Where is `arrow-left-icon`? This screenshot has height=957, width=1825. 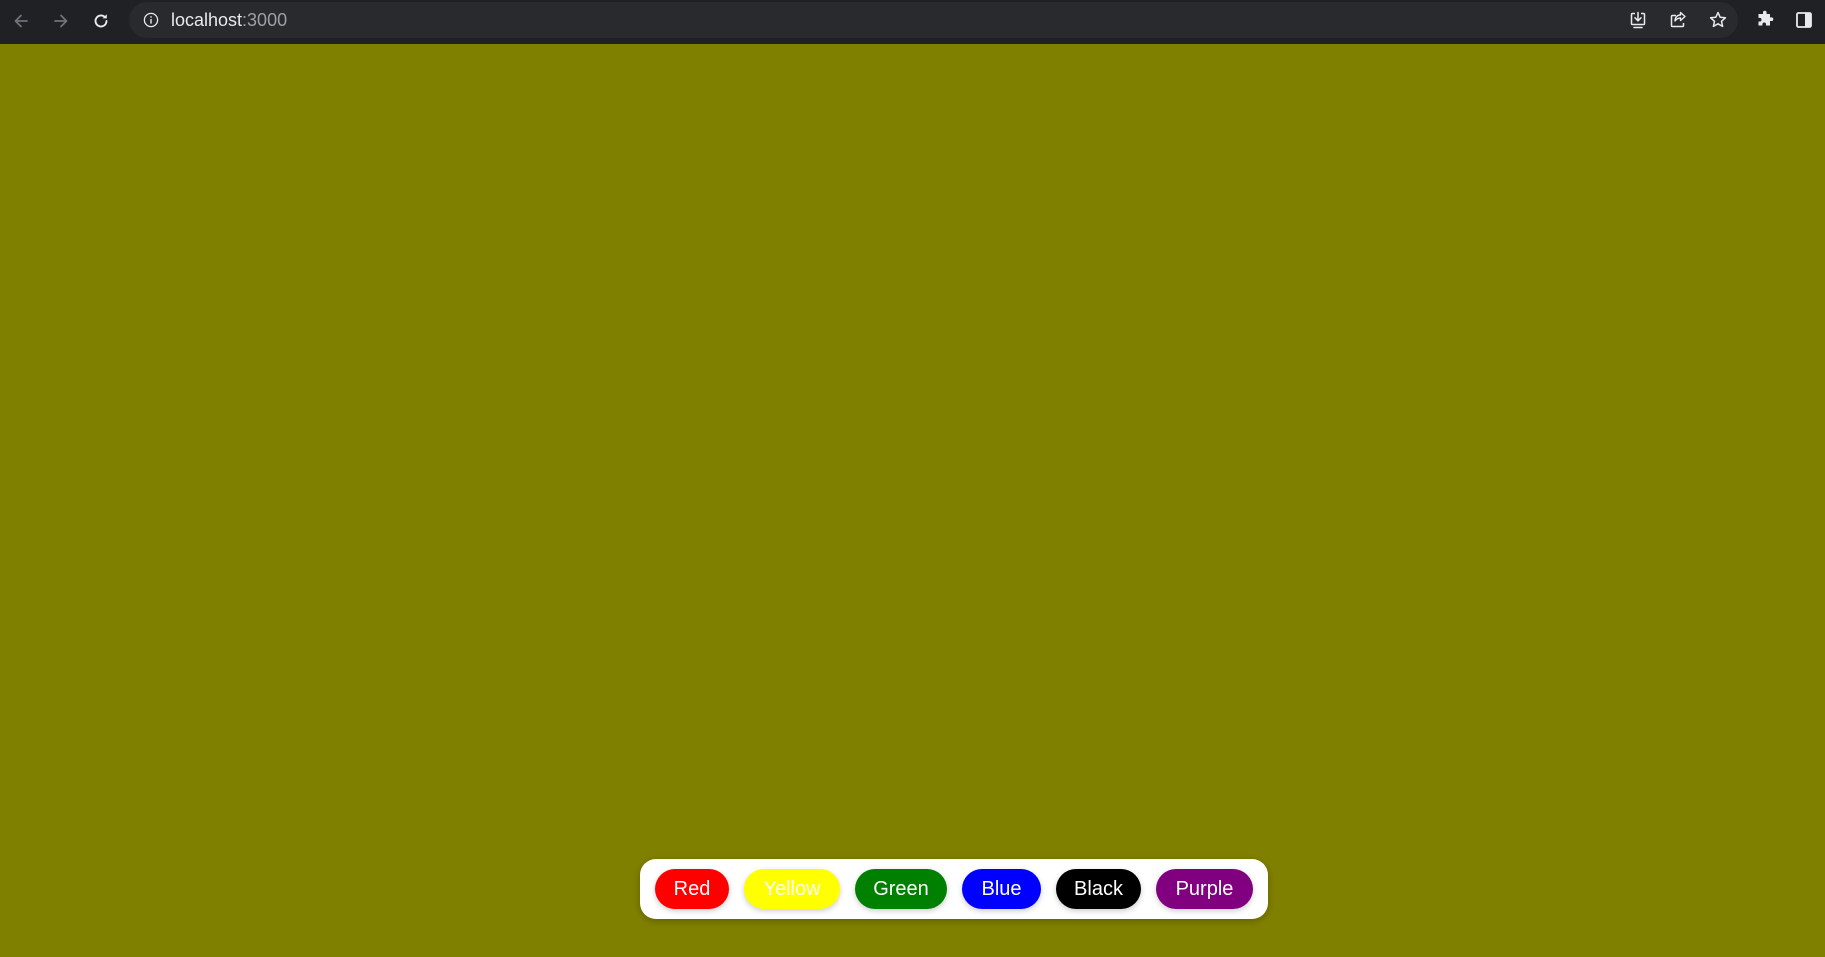
arrow-left-icon is located at coordinates (21, 21).